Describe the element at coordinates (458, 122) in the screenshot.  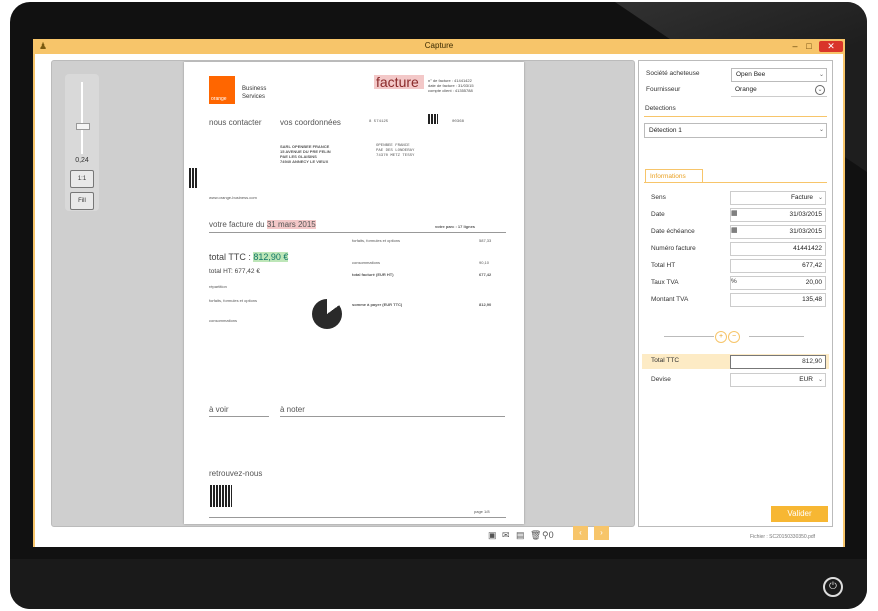
I see `ref-right: 00368` at that location.